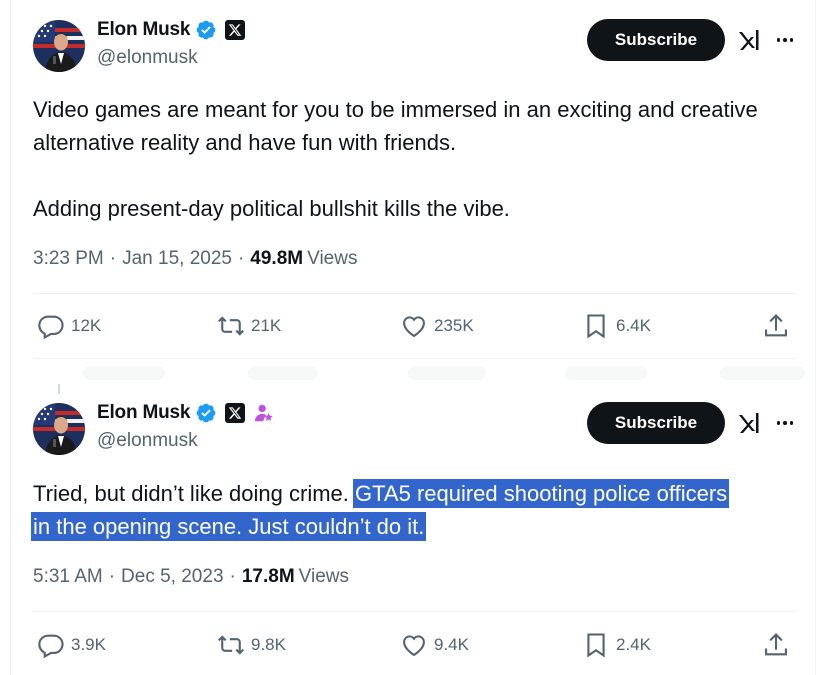  I want to click on bookmark-button: 2.4K, so click(616, 645).